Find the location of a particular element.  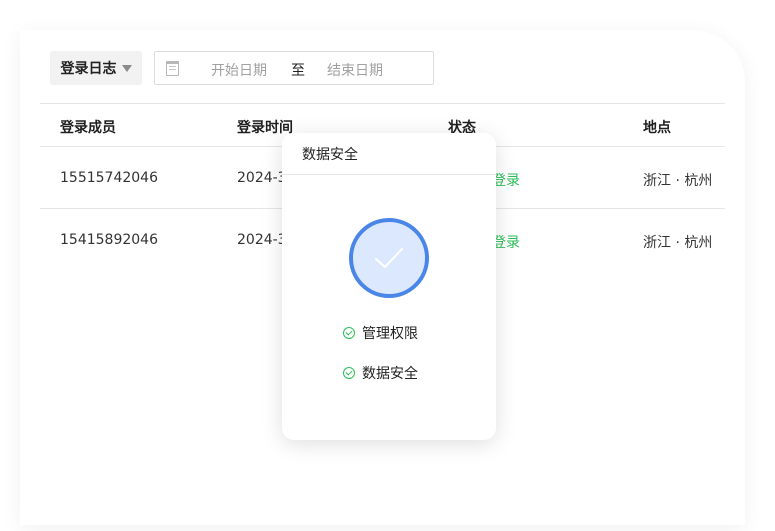

cell-member: 15415892046 is located at coordinates (109, 240).